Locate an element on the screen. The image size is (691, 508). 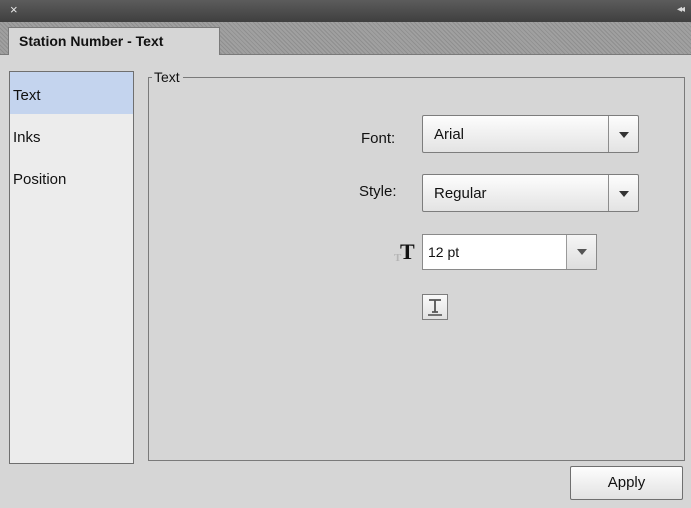
collapse-panel-icon: ◂◂ is located at coordinates (681, 10).